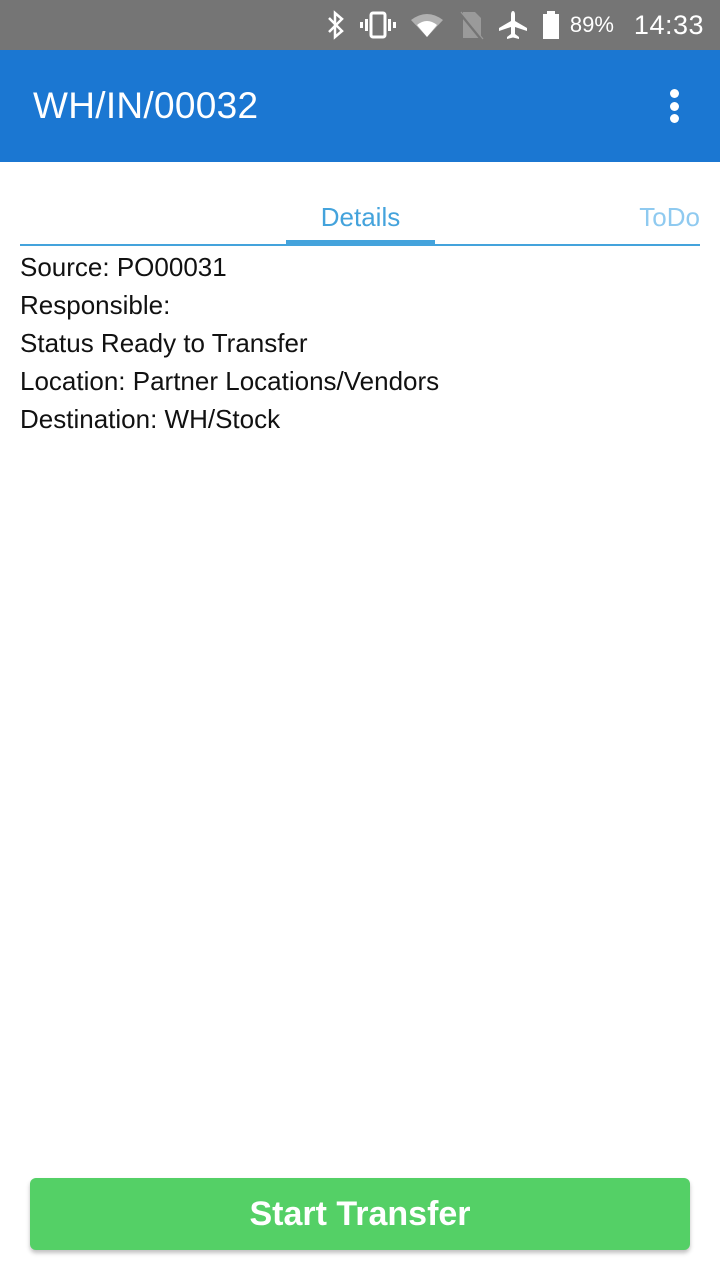 Image resolution: width=720 pixels, height=1280 pixels. Describe the element at coordinates (360, 106) in the screenshot. I see `app-bar: WH/IN/00032` at that location.